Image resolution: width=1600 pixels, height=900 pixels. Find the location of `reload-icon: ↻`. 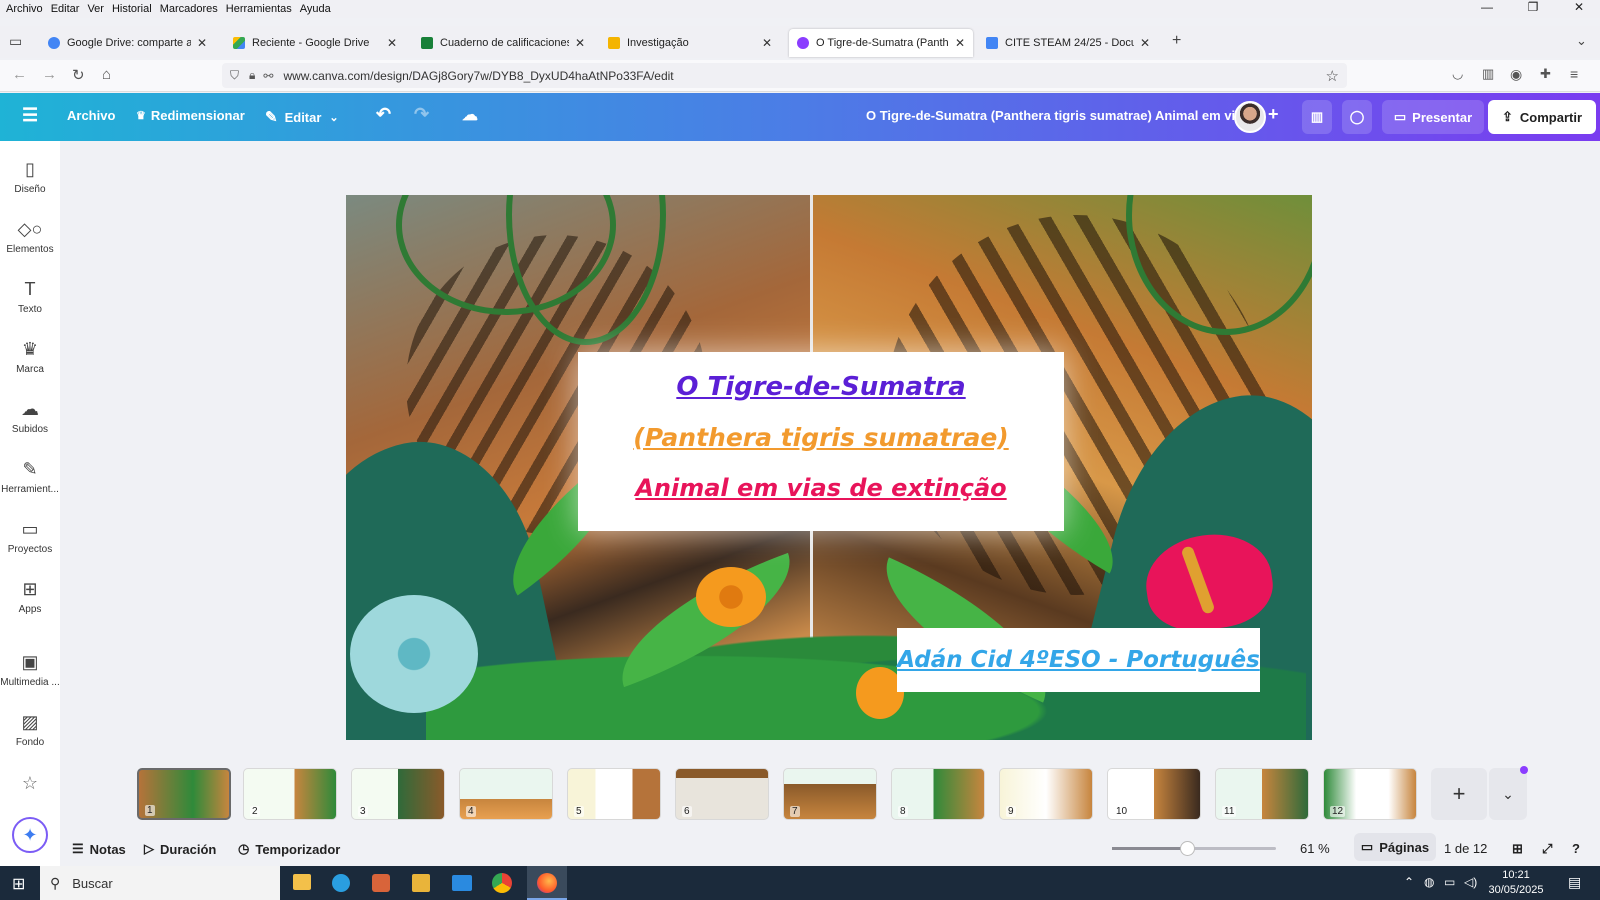

reload-icon: ↻ is located at coordinates (78, 75).